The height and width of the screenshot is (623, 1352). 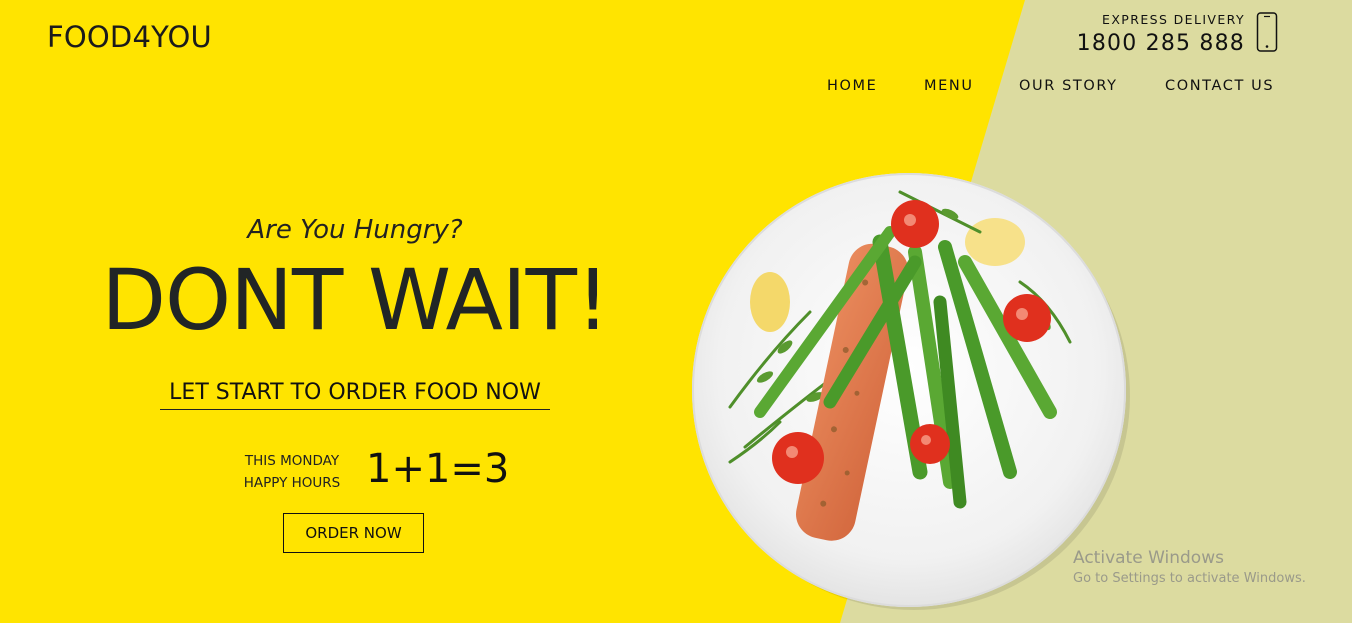 I want to click on hero-tagline: Are You Hungry?, so click(x=355, y=230).